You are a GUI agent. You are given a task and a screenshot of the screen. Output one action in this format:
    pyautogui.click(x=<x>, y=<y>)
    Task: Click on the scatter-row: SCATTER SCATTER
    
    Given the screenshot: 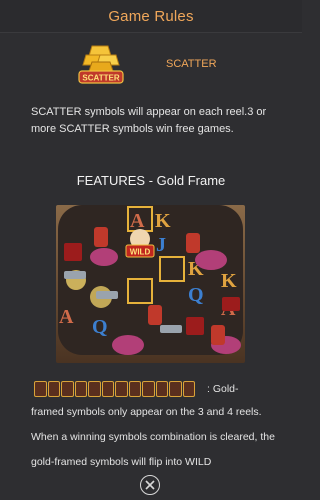 What is the action you would take?
    pyautogui.click(x=151, y=65)
    